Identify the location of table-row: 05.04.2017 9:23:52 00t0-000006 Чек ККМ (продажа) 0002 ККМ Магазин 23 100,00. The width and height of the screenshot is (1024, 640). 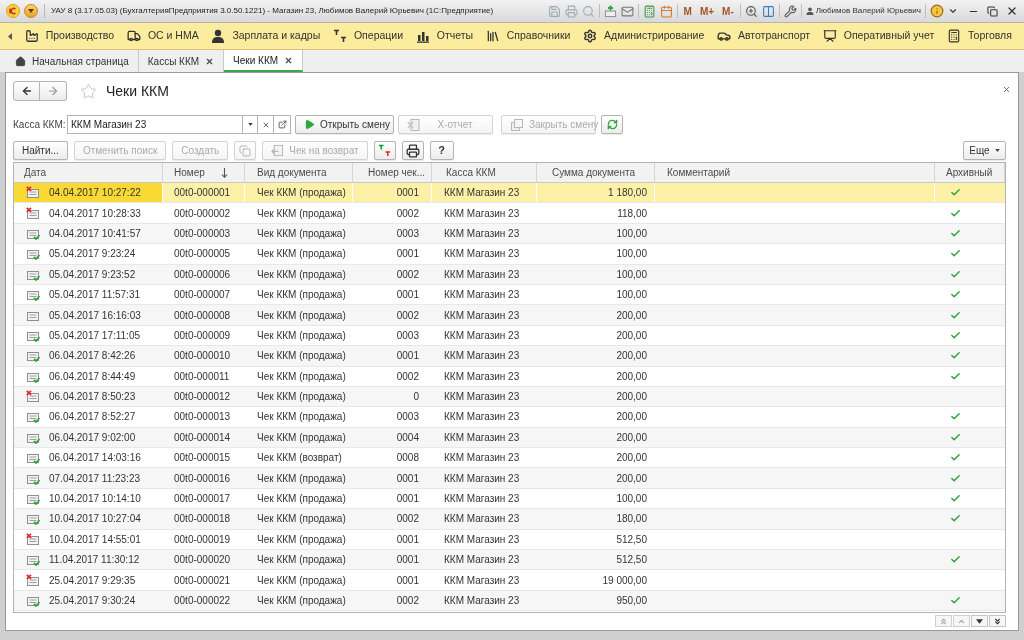
(509, 274).